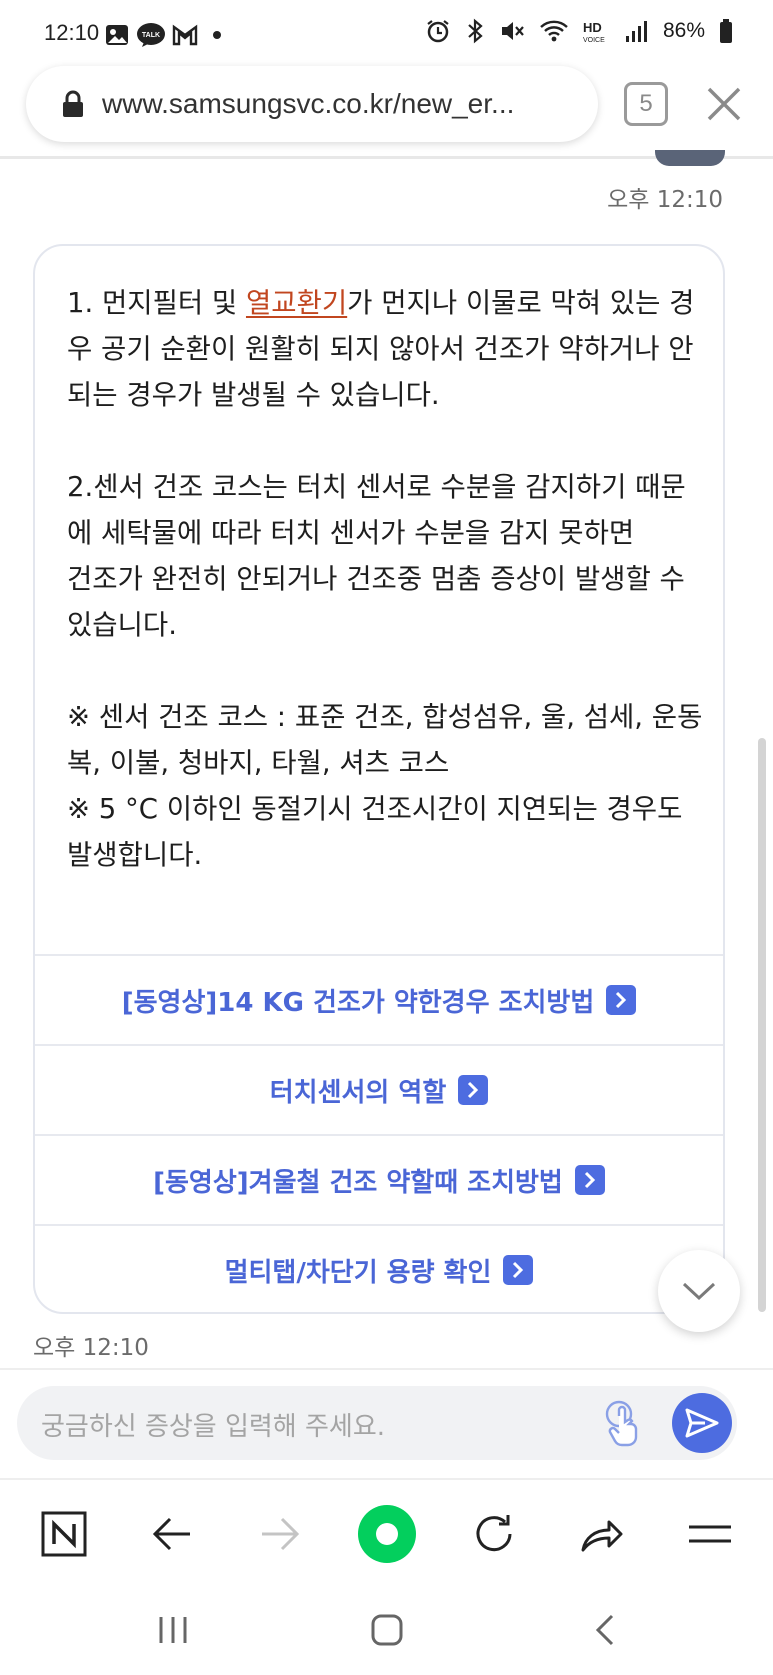 This screenshot has height=1675, width=773. I want to click on browser-toolbar, so click(386, 1532).